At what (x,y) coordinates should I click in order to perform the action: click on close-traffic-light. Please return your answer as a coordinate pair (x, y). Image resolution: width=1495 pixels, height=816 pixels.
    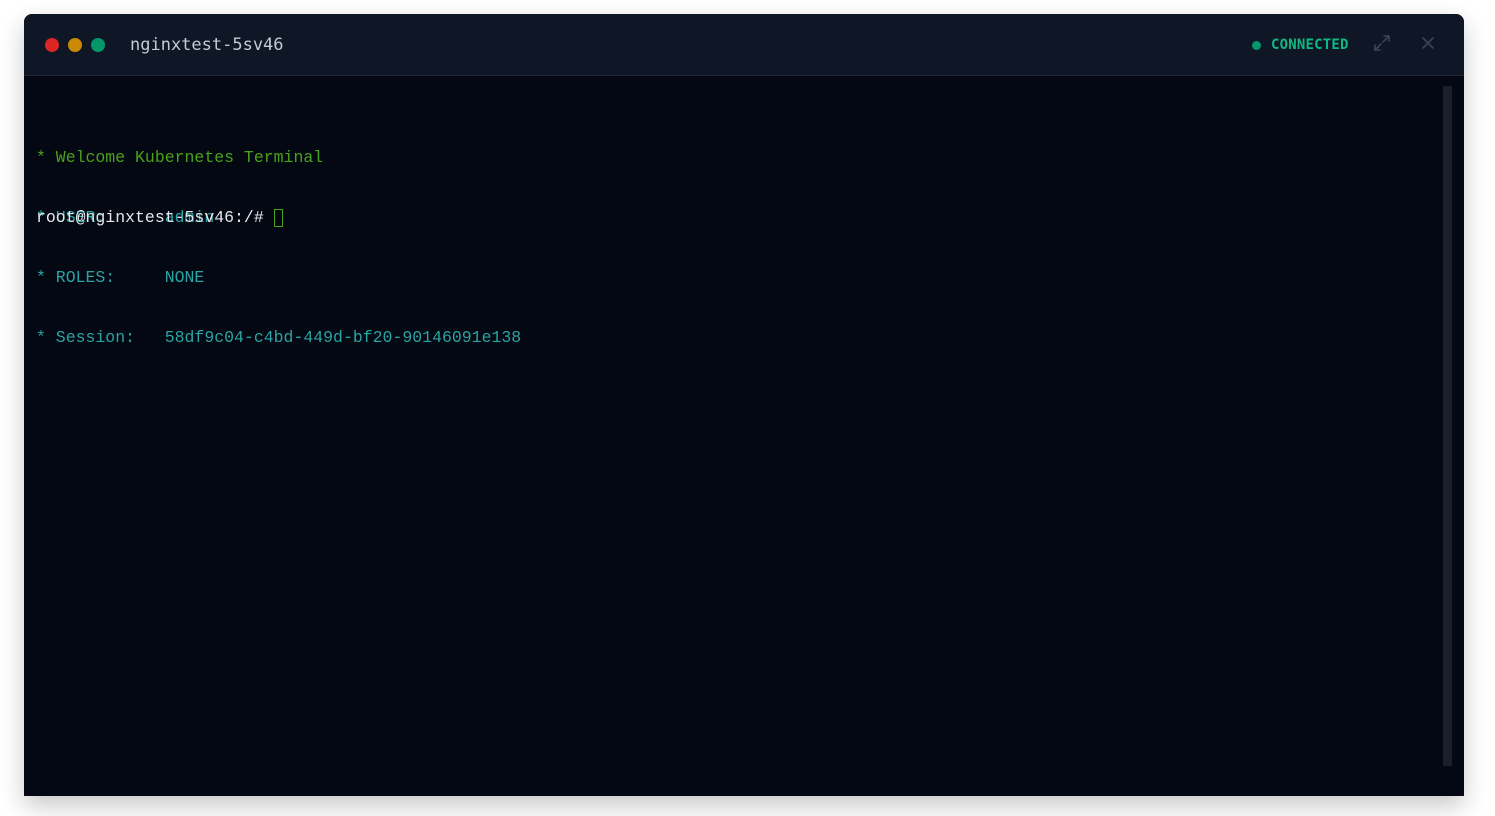
    Looking at the image, I should click on (52, 45).